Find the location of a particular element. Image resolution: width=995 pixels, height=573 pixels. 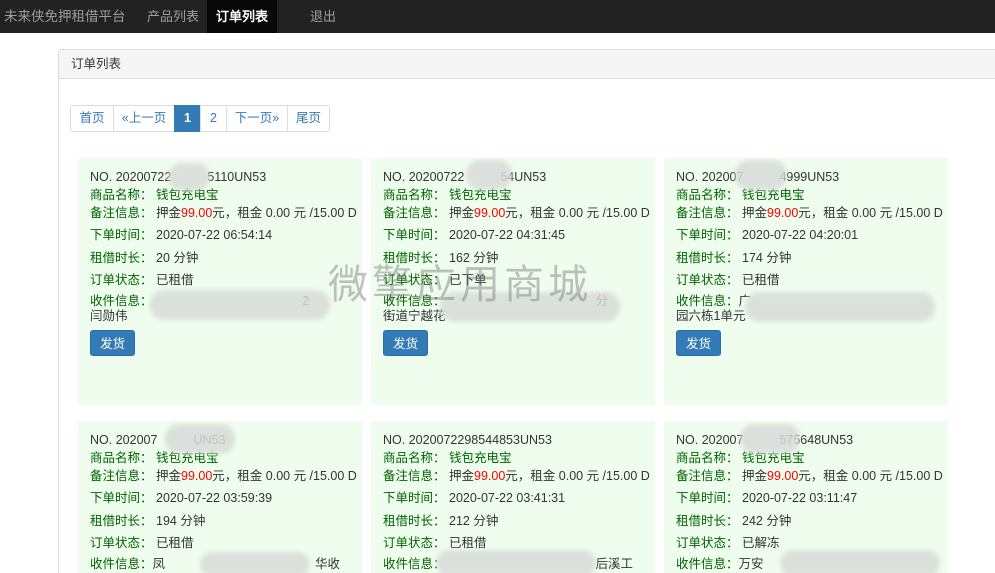

order-time-row: 下单时间： 2020-07-22 03:59:39 is located at coordinates (181, 498).